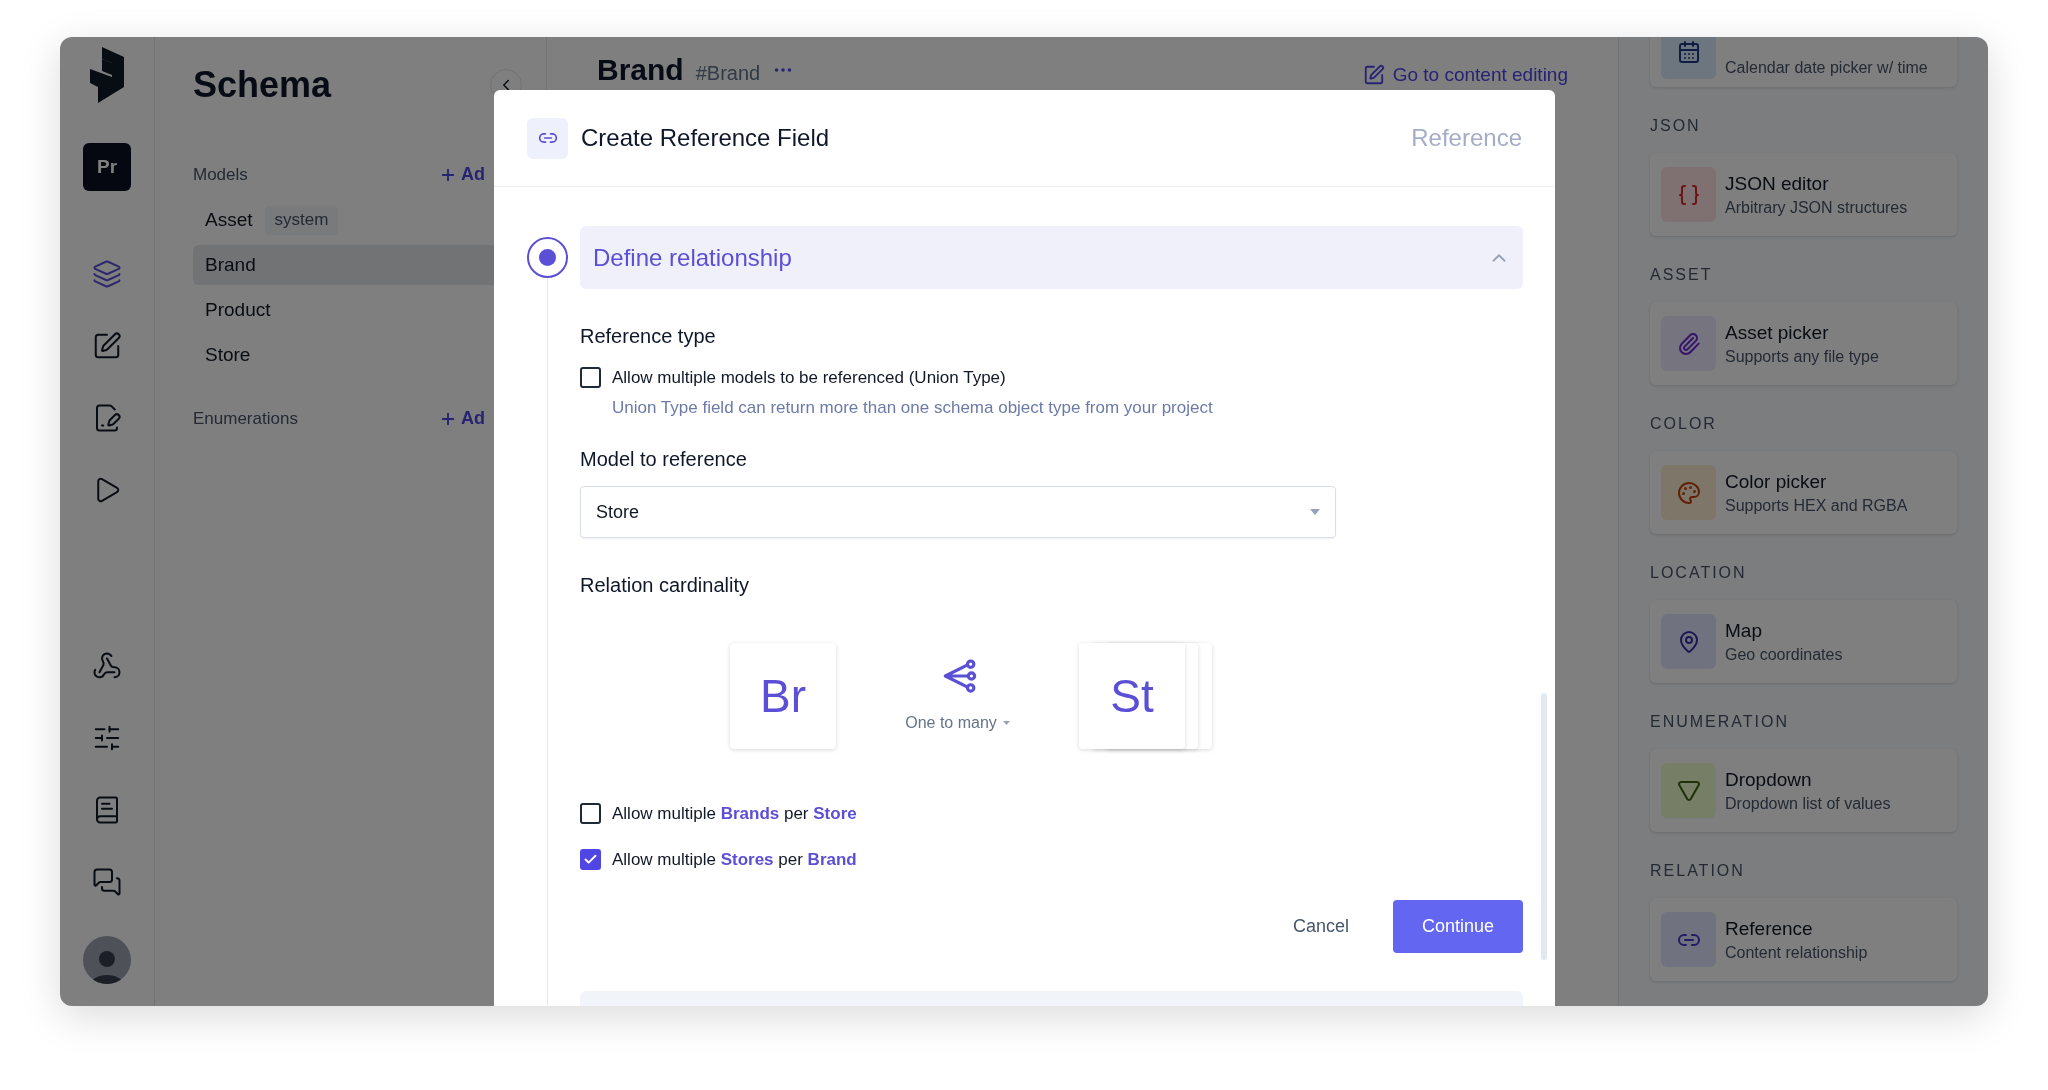  Describe the element at coordinates (734, 814) in the screenshot. I see `checkbox-label: Allow multiple Brands per Store` at that location.